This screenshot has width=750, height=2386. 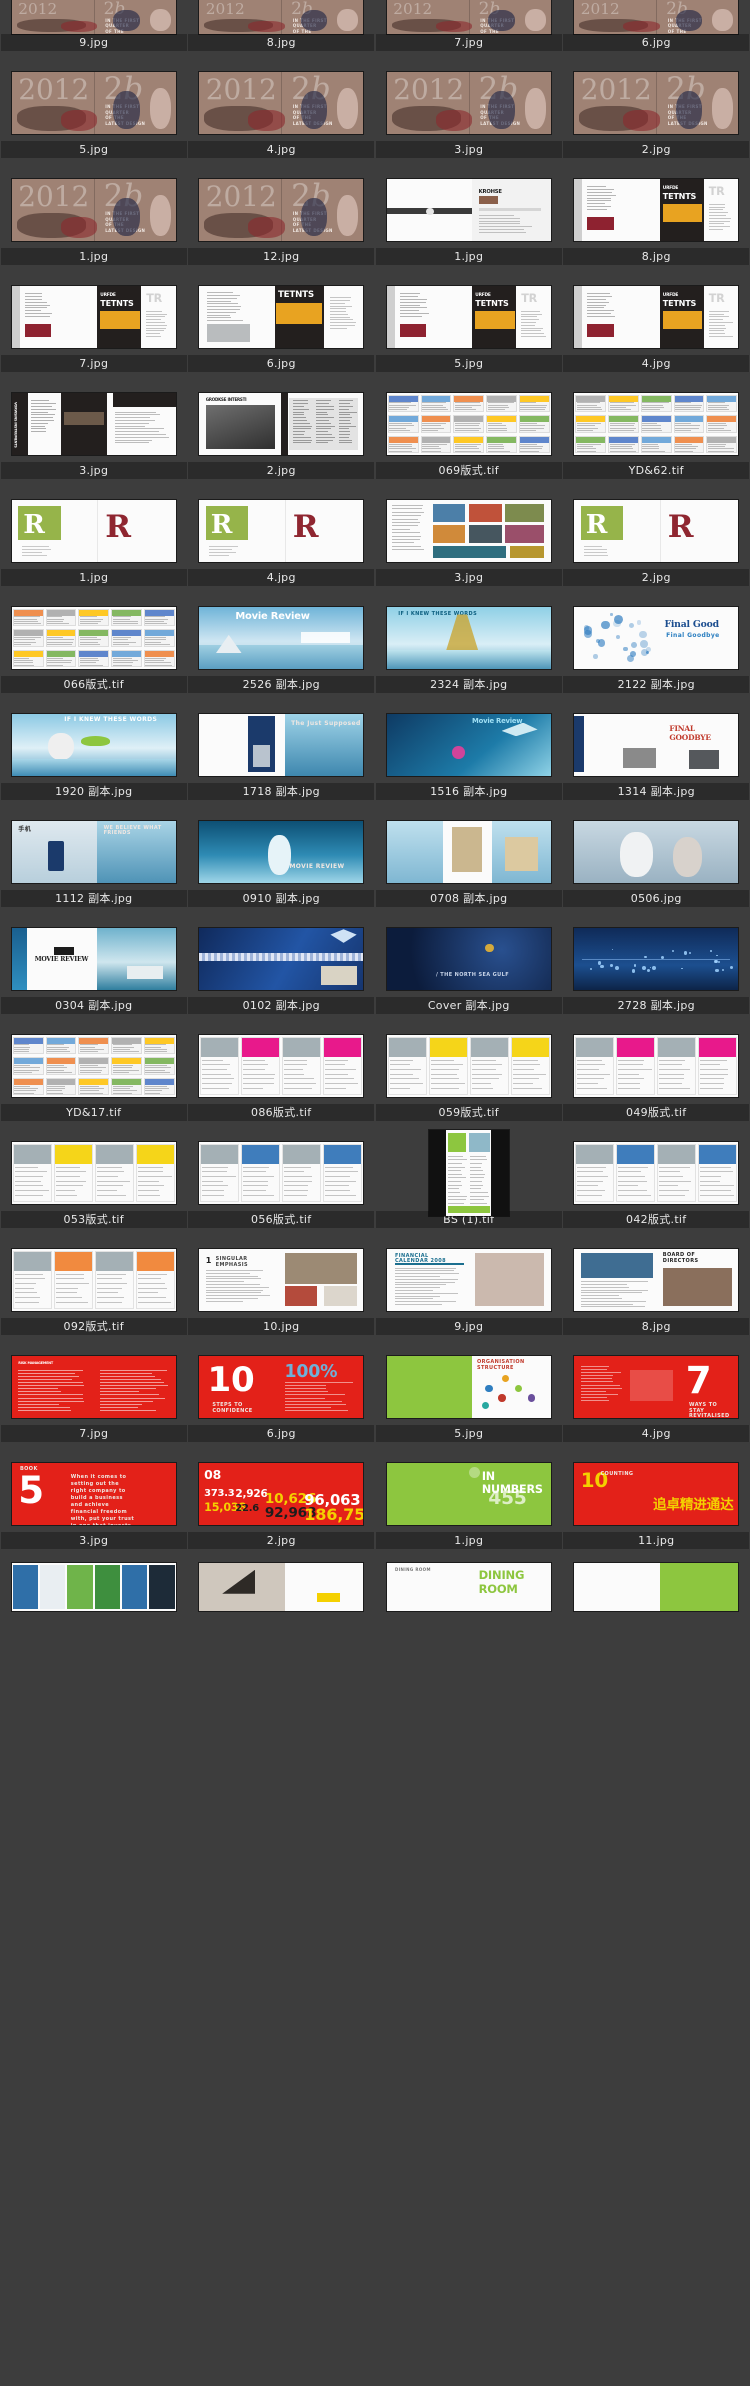 I want to click on file-thumbnail: KROHSE, so click(x=468, y=210).